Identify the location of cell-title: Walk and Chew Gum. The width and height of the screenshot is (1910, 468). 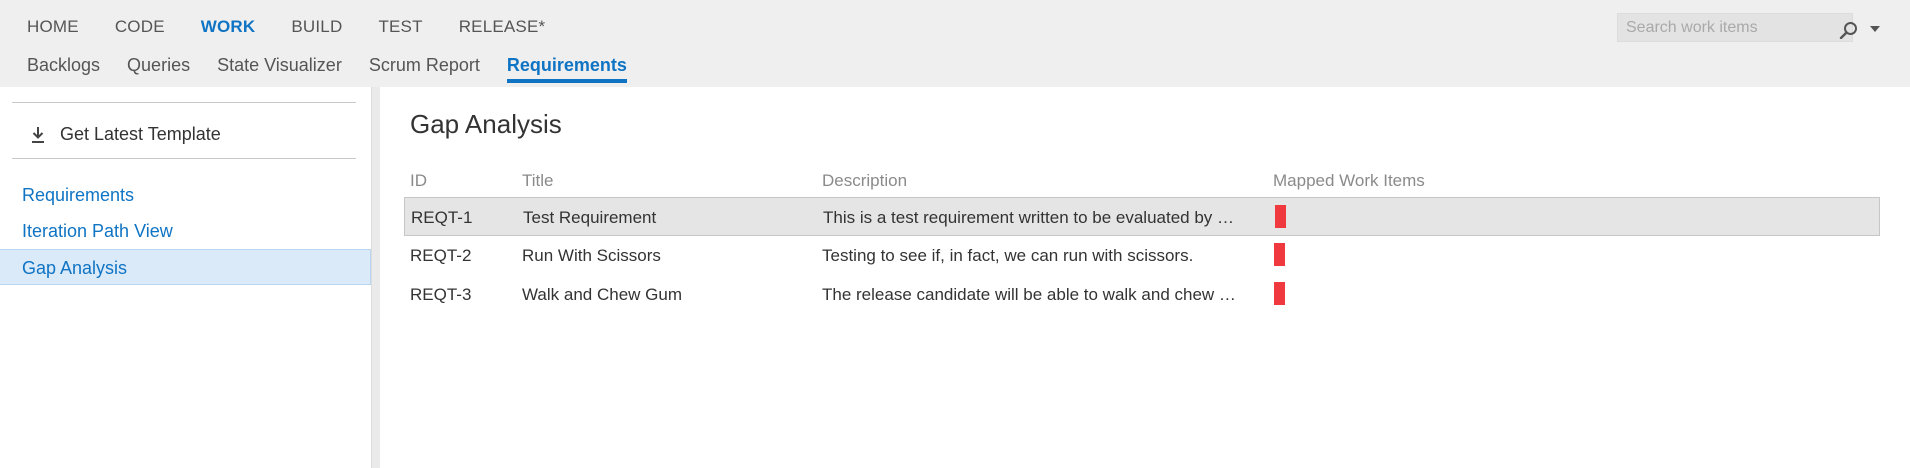
(602, 294).